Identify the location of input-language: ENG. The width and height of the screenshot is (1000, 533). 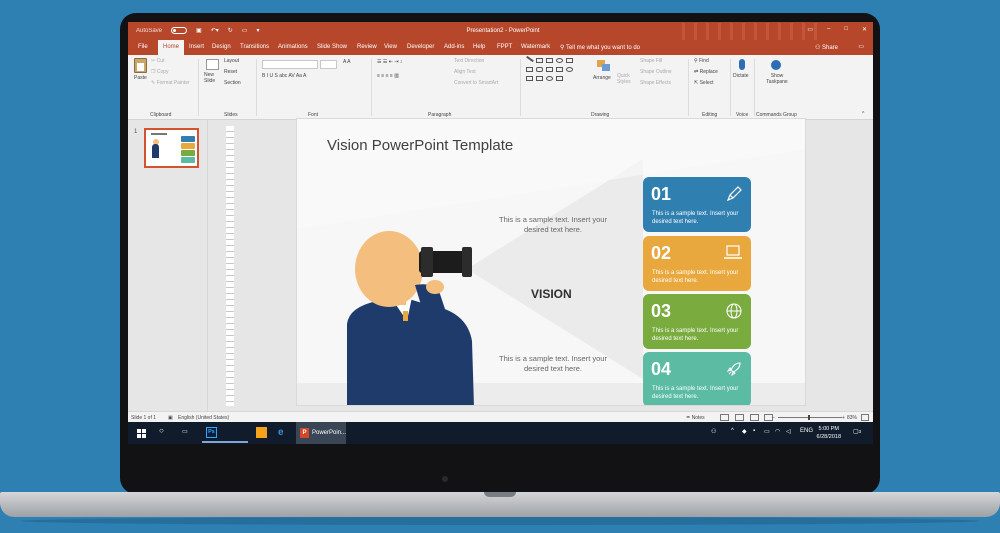
(806, 431).